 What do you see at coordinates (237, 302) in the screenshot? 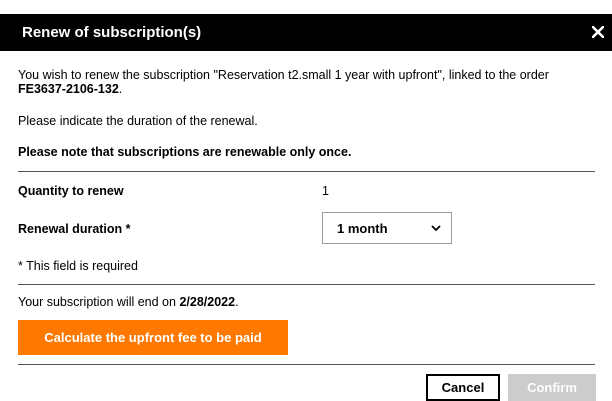
I see `end-date-suffix: .` at bounding box center [237, 302].